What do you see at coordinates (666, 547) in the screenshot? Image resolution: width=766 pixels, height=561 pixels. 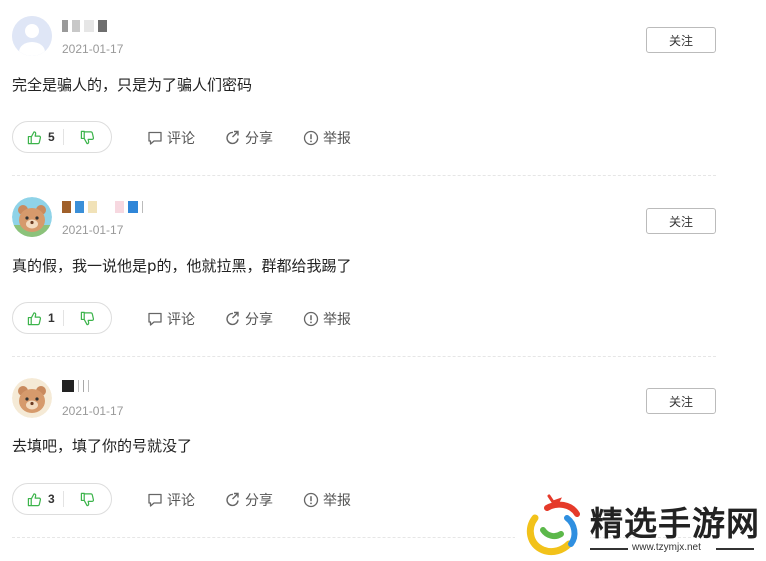 I see `watermark-url: www.tzymjx.net` at bounding box center [666, 547].